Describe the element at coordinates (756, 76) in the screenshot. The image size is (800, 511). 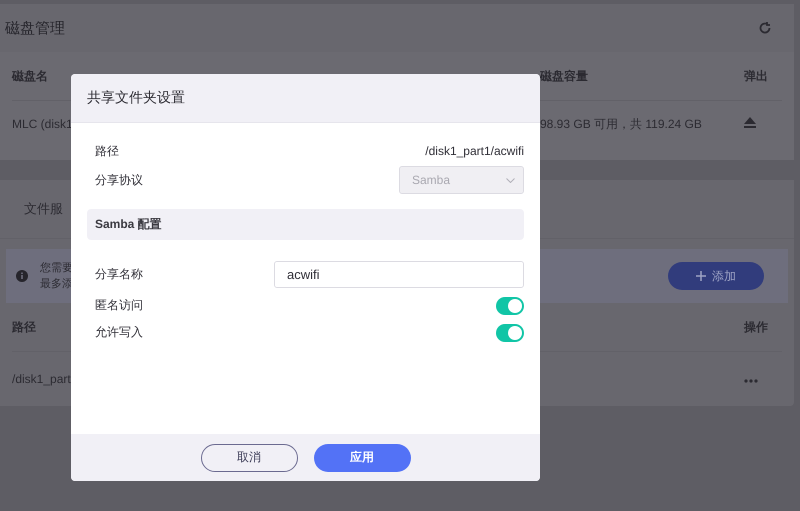
I see `column-header: 弹出` at that location.